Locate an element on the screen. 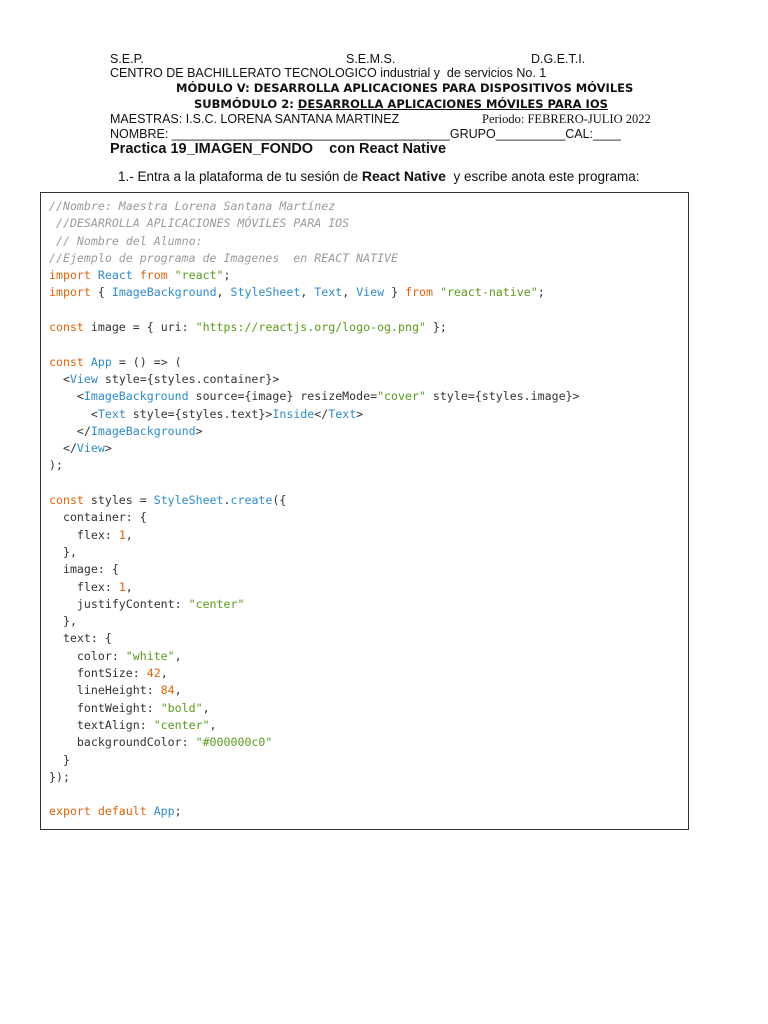  code-token: create is located at coordinates (251, 500).